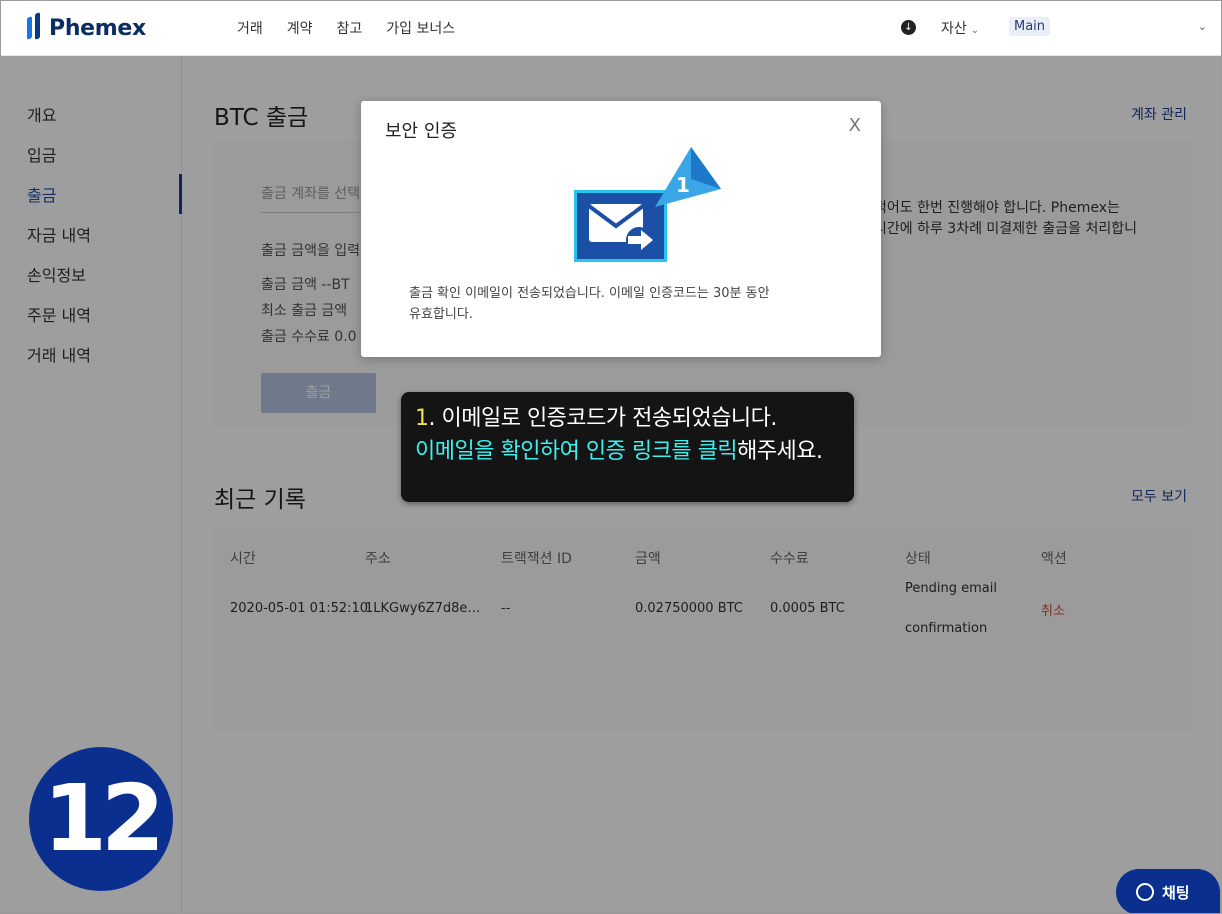 Image resolution: width=1222 pixels, height=914 pixels. Describe the element at coordinates (1145, 892) in the screenshot. I see `chat-bubble-icon` at that location.